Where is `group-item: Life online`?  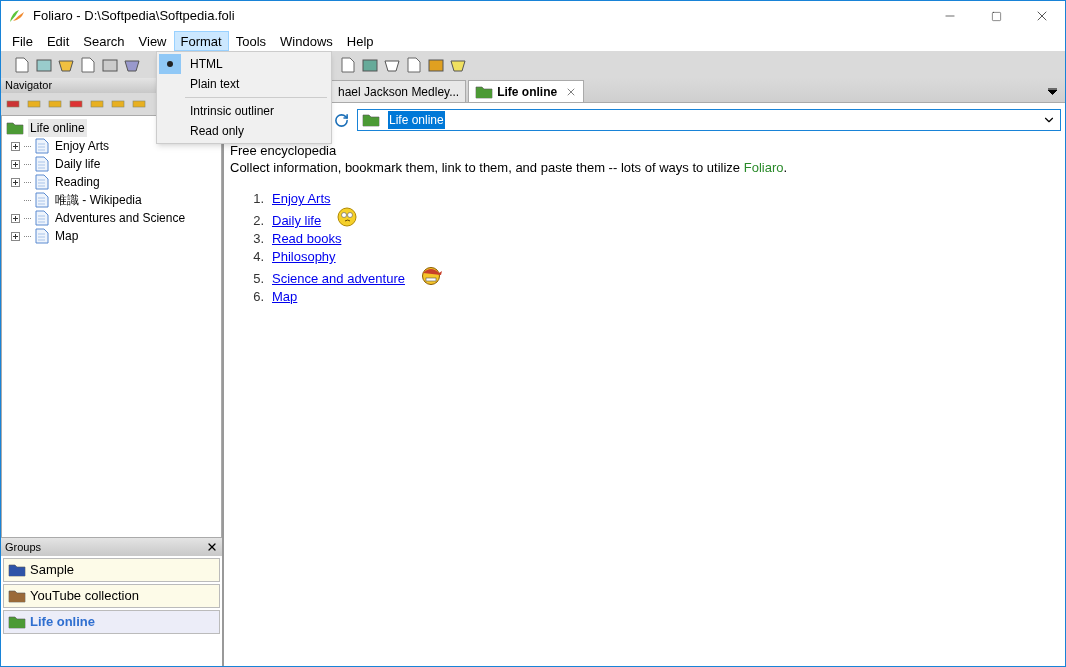
group-item: Life online is located at coordinates (111, 622).